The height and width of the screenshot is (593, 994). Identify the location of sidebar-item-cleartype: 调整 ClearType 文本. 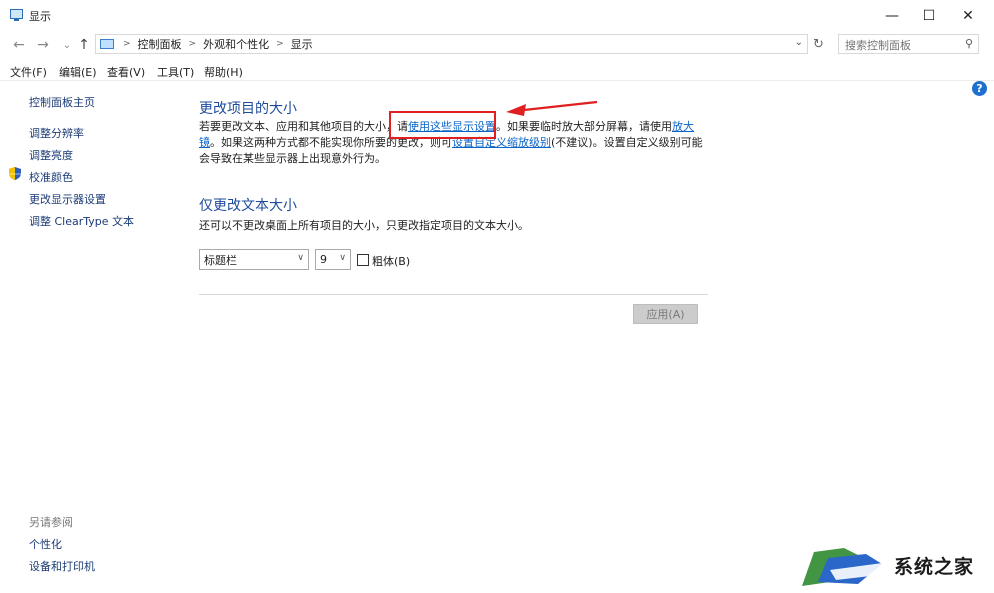
(81, 221).